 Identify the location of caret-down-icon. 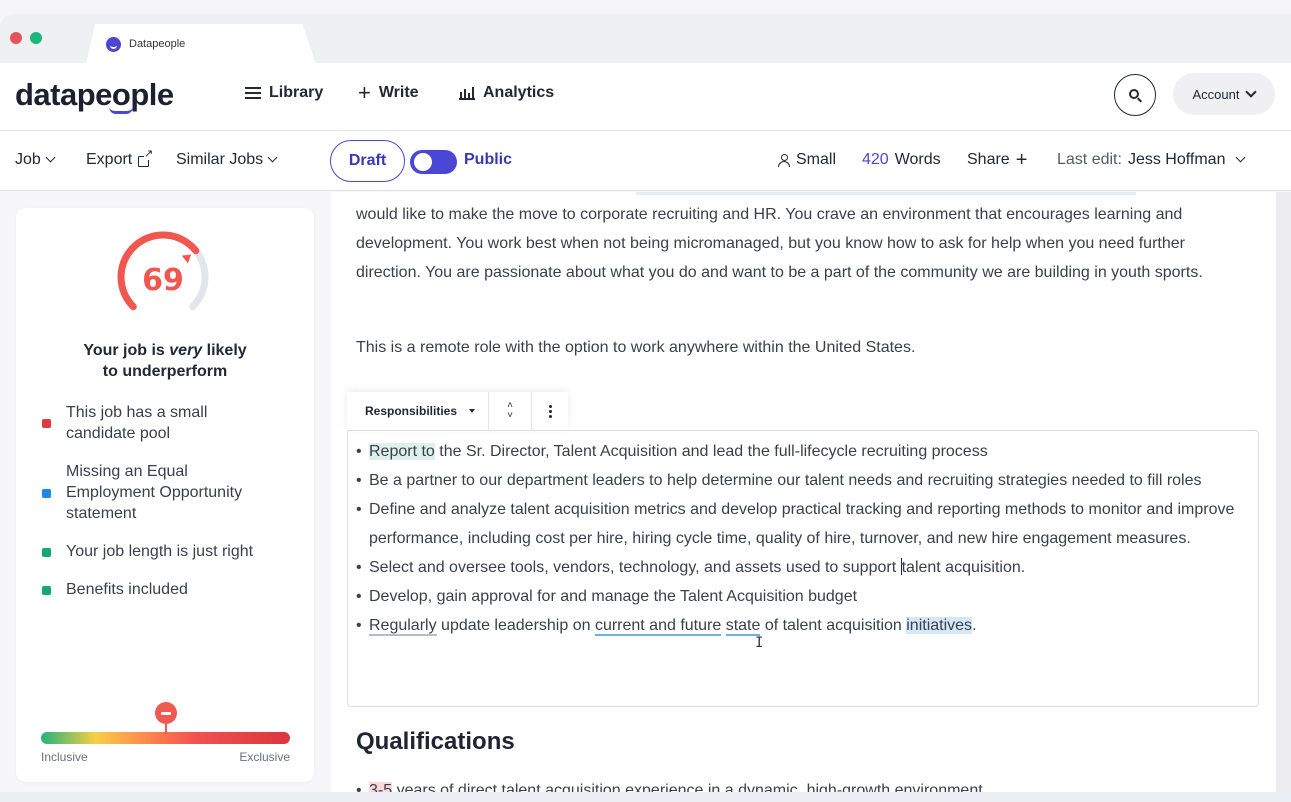
(472, 411).